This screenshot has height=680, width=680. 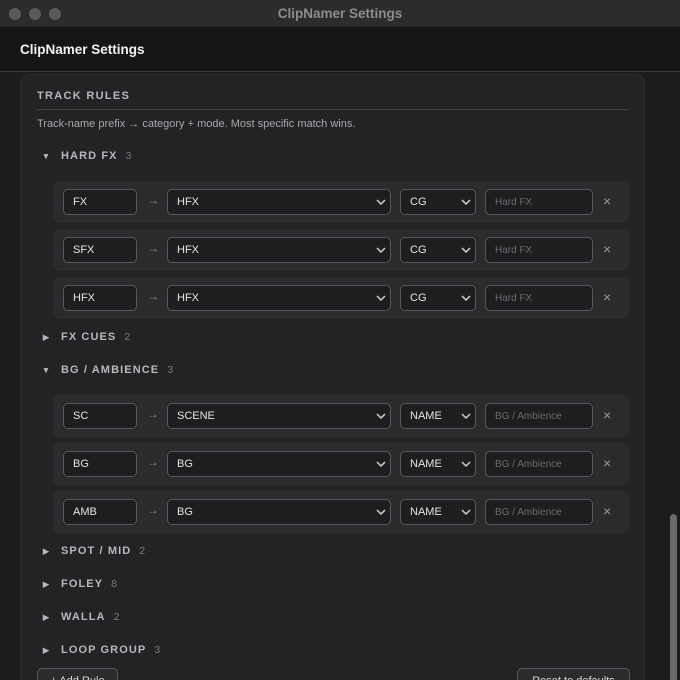 I want to click on section-title: TRACK RULES, so click(x=84, y=96).